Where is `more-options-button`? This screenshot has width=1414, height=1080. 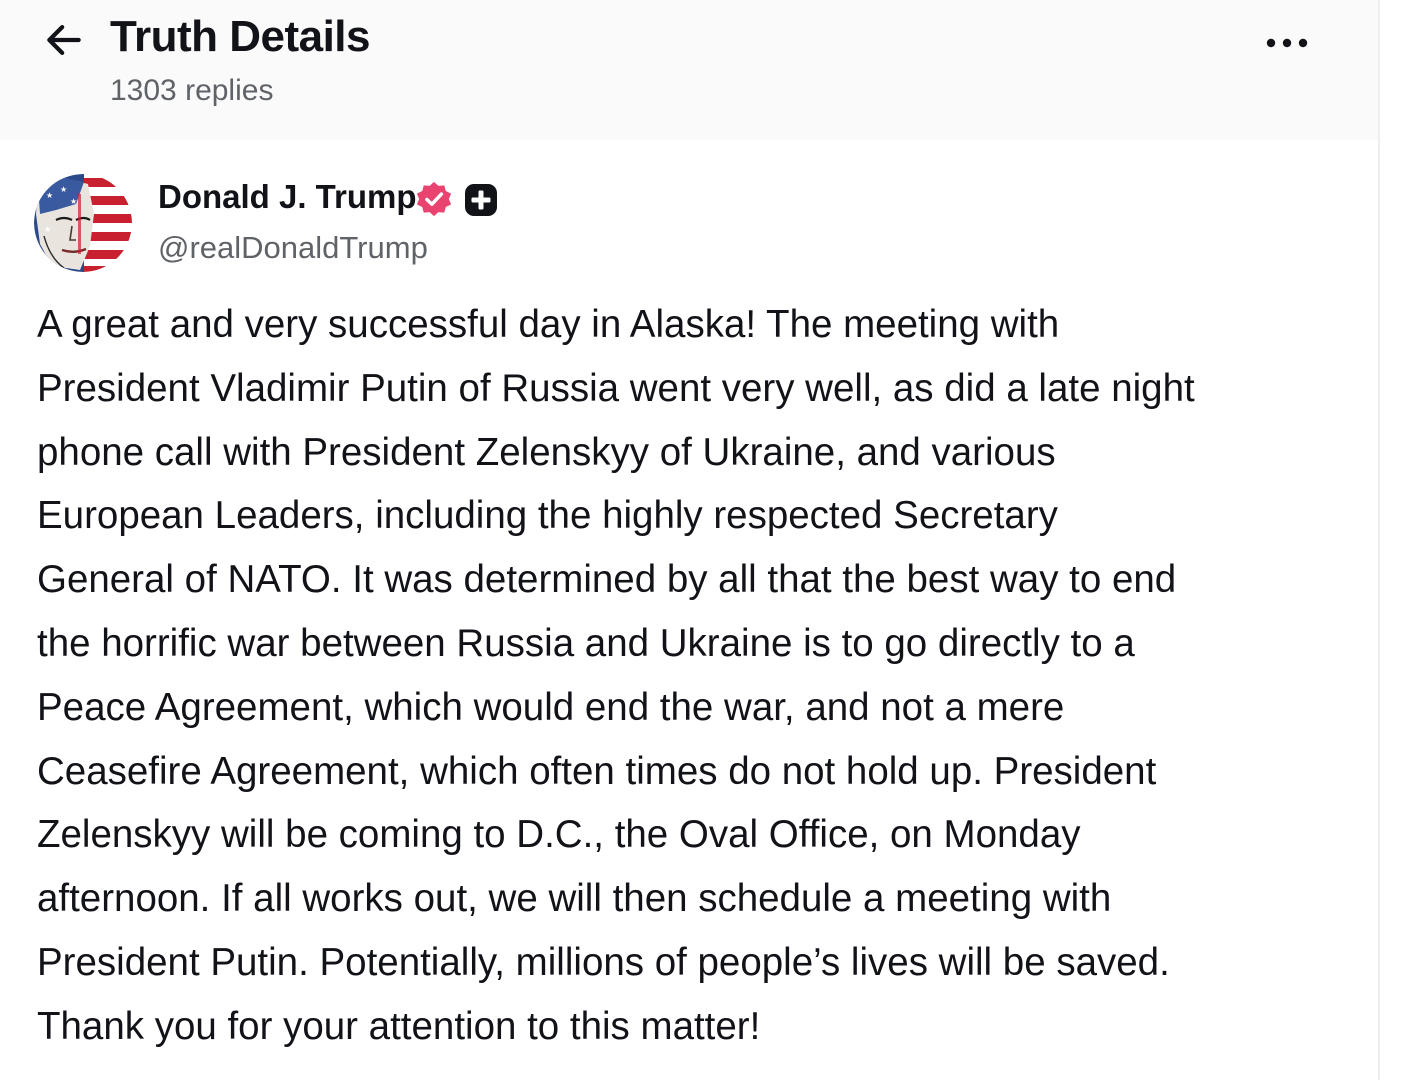 more-options-button is located at coordinates (1287, 43).